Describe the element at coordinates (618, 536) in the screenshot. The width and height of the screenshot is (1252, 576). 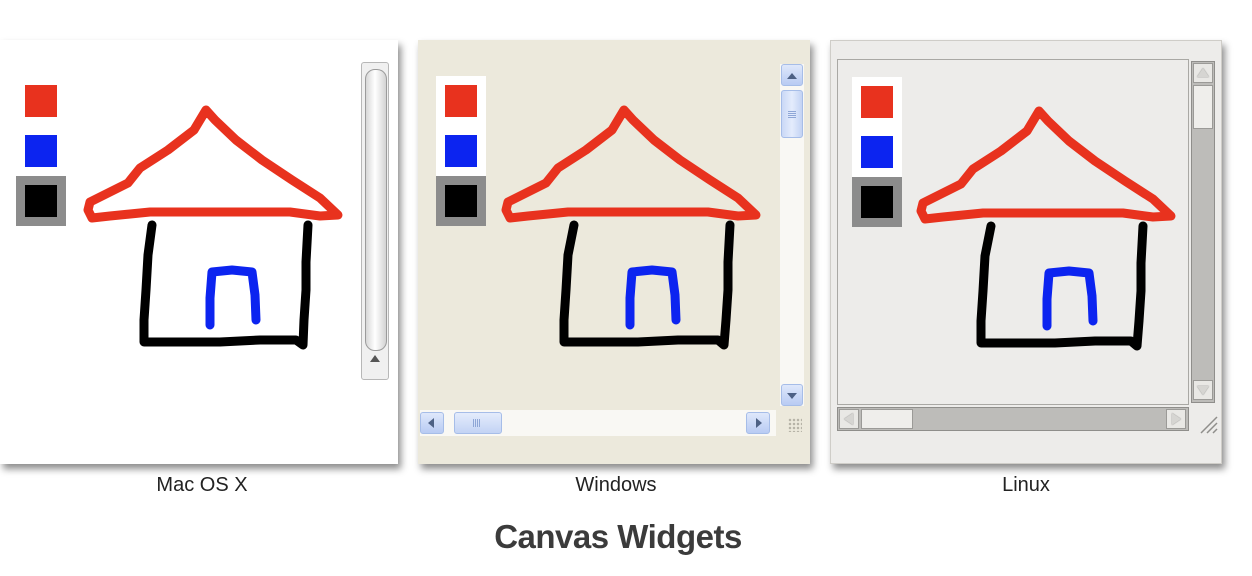
I see `figure-title: Canvas Widgets` at that location.